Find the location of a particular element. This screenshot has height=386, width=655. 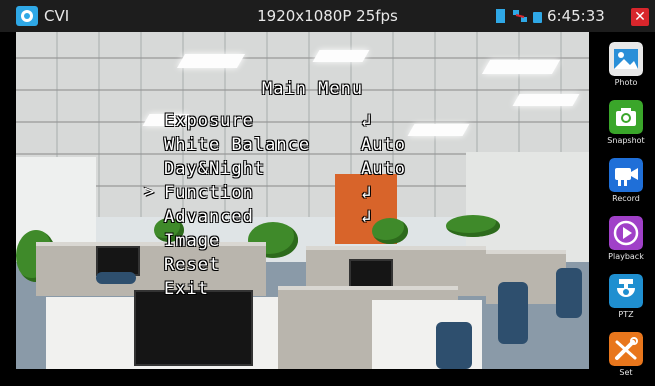

sidebar-label: Snapshot is located at coordinates (626, 140).